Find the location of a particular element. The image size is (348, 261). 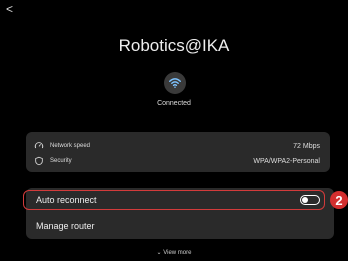

toggle-knob is located at coordinates (305, 200).